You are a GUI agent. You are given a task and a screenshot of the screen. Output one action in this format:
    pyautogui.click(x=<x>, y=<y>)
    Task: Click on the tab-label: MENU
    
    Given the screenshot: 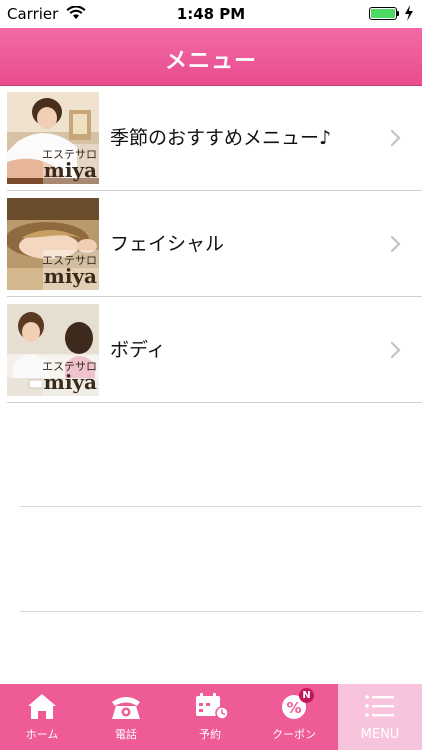 What is the action you would take?
    pyautogui.click(x=380, y=734)
    